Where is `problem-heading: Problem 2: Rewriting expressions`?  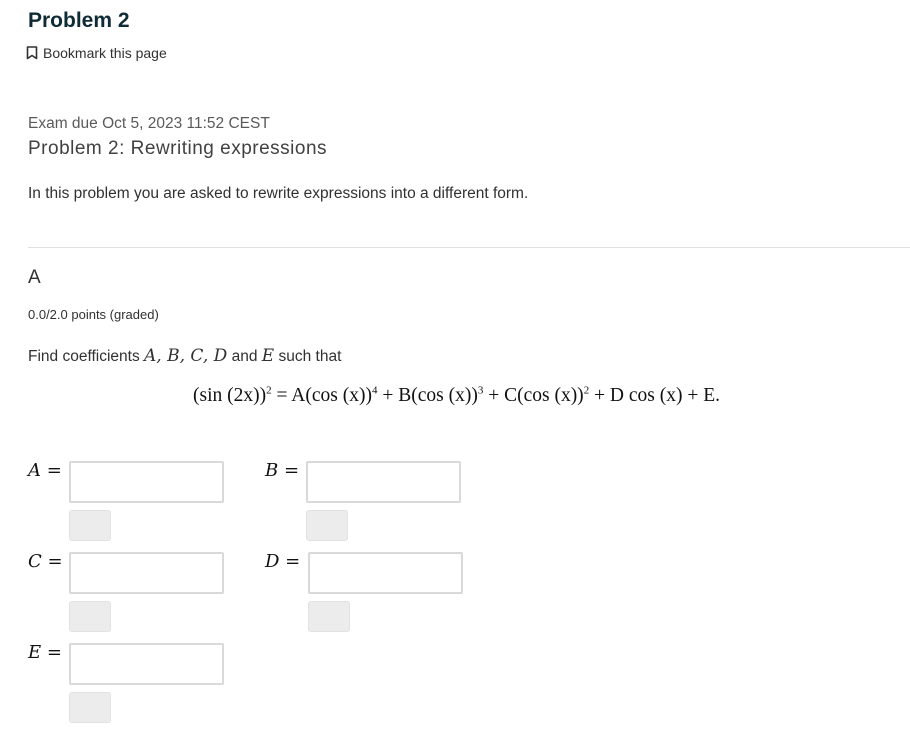
problem-heading: Problem 2: Rewriting expressions is located at coordinates (178, 148).